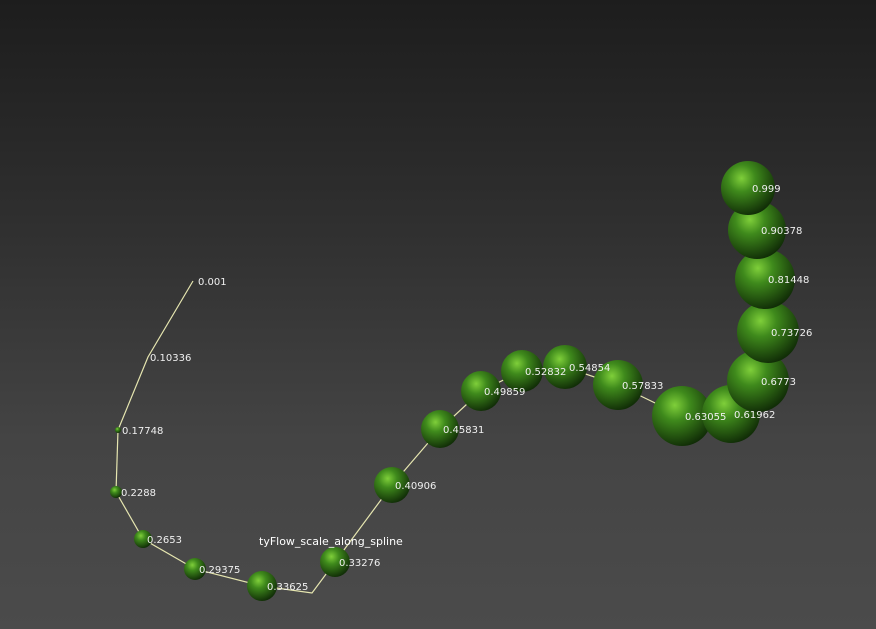 This screenshot has width=876, height=629. What do you see at coordinates (164, 540) in the screenshot?
I see `scale-value-label: 0.2653` at bounding box center [164, 540].